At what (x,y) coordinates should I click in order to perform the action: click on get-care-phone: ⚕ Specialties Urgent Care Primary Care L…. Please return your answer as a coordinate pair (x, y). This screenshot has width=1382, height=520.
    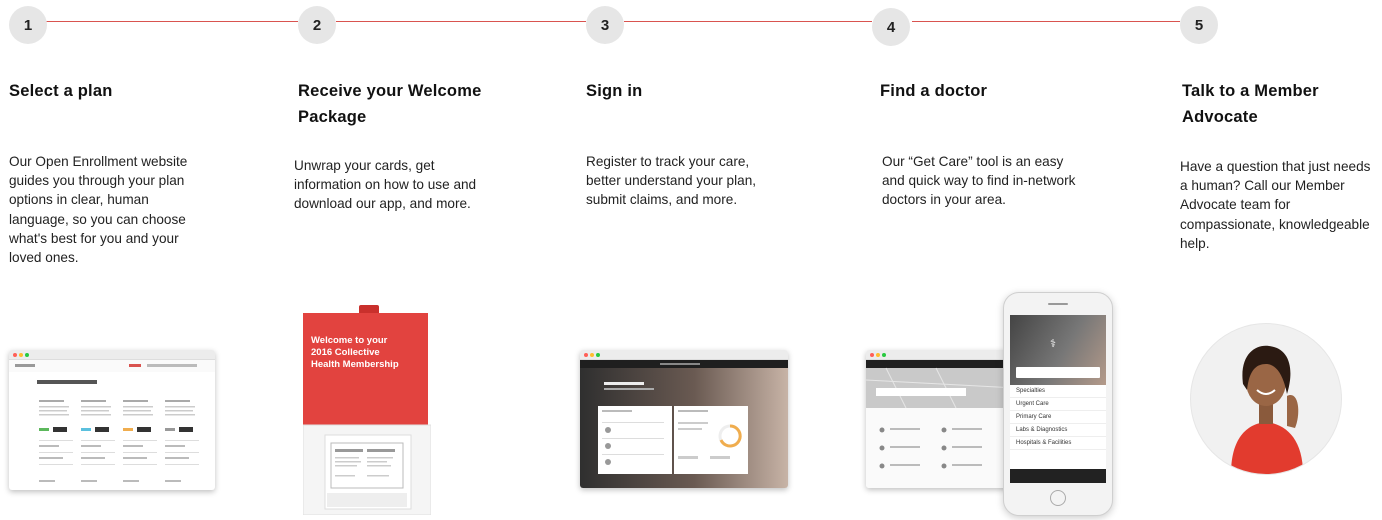
    Looking at the image, I should click on (1058, 404).